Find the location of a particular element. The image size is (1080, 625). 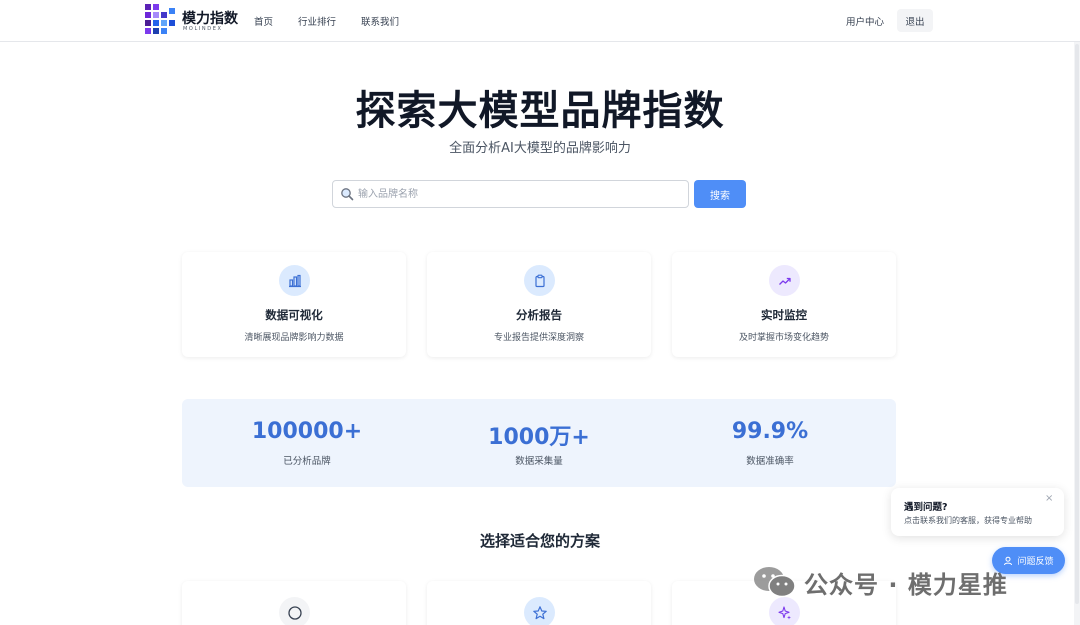

plan-card-basic is located at coordinates (294, 603).